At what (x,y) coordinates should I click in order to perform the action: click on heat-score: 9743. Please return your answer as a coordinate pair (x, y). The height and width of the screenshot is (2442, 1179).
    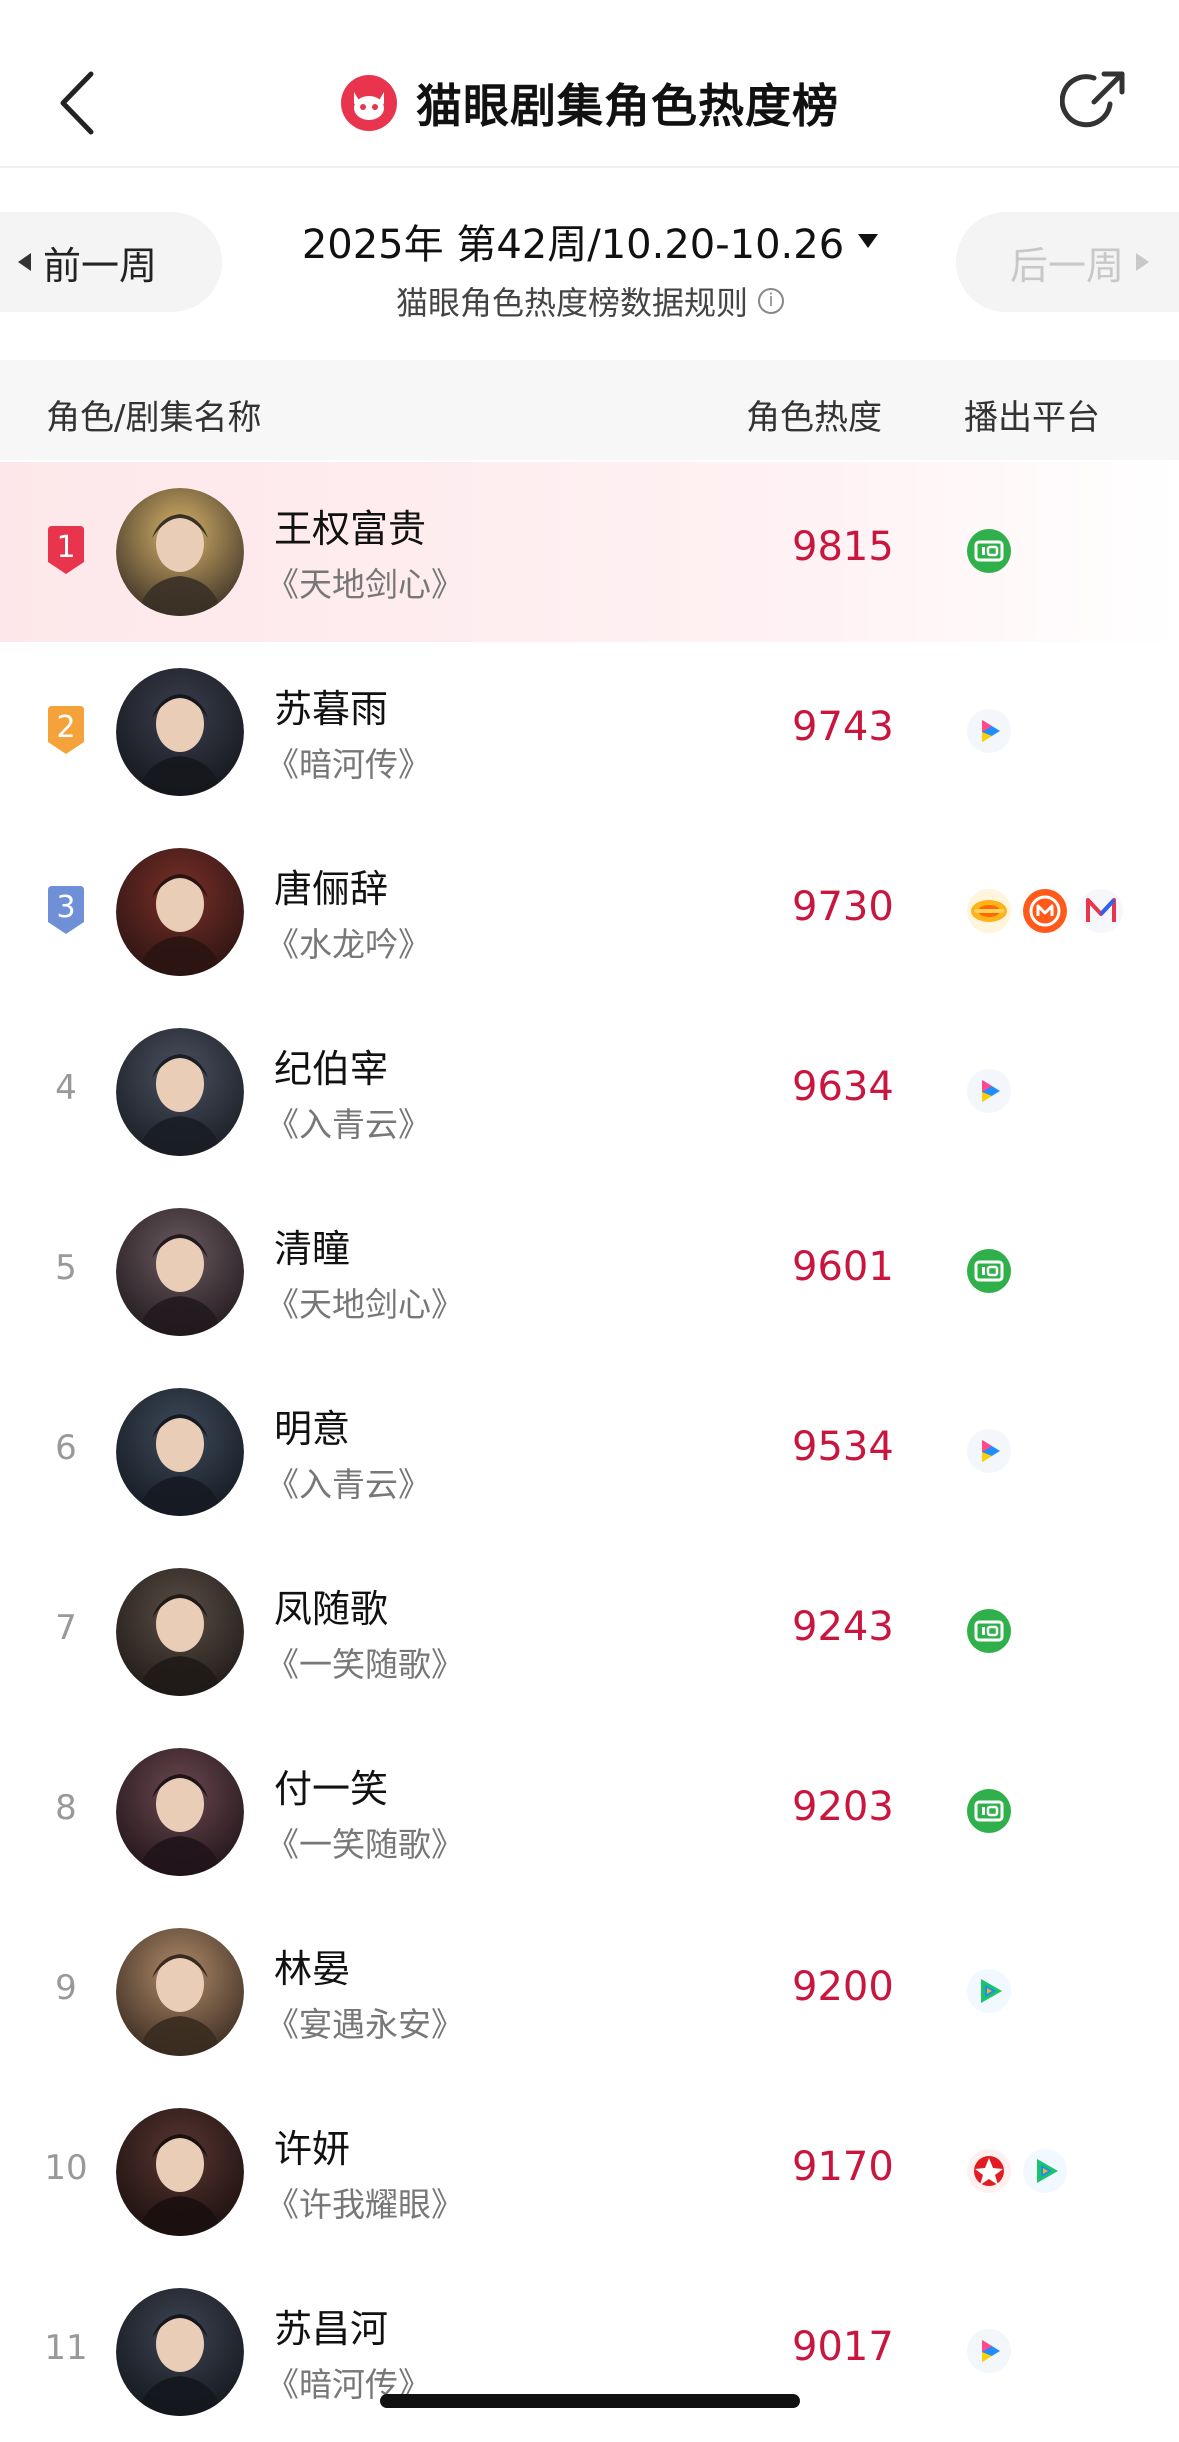
    Looking at the image, I should click on (843, 727).